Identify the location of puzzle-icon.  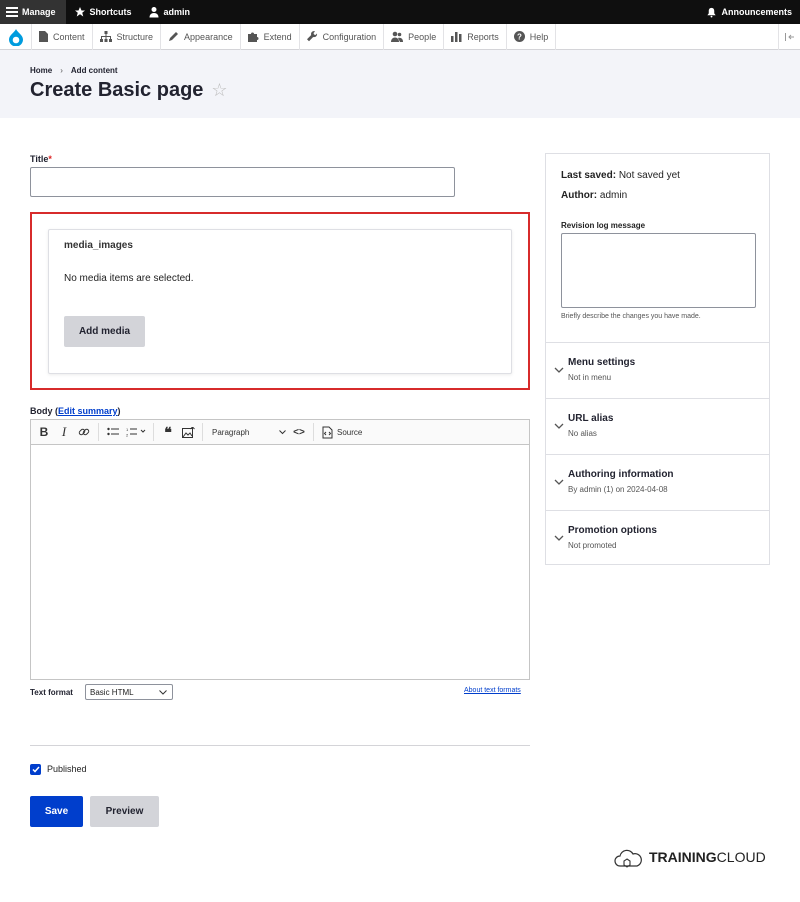
(253, 37).